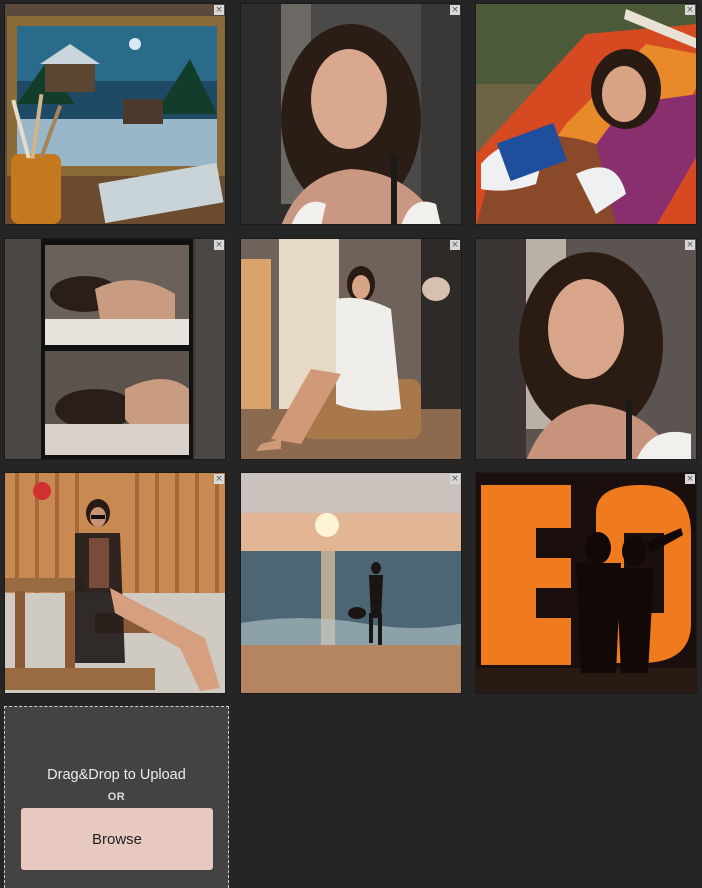  I want to click on photo-film-collage, so click(115, 349).